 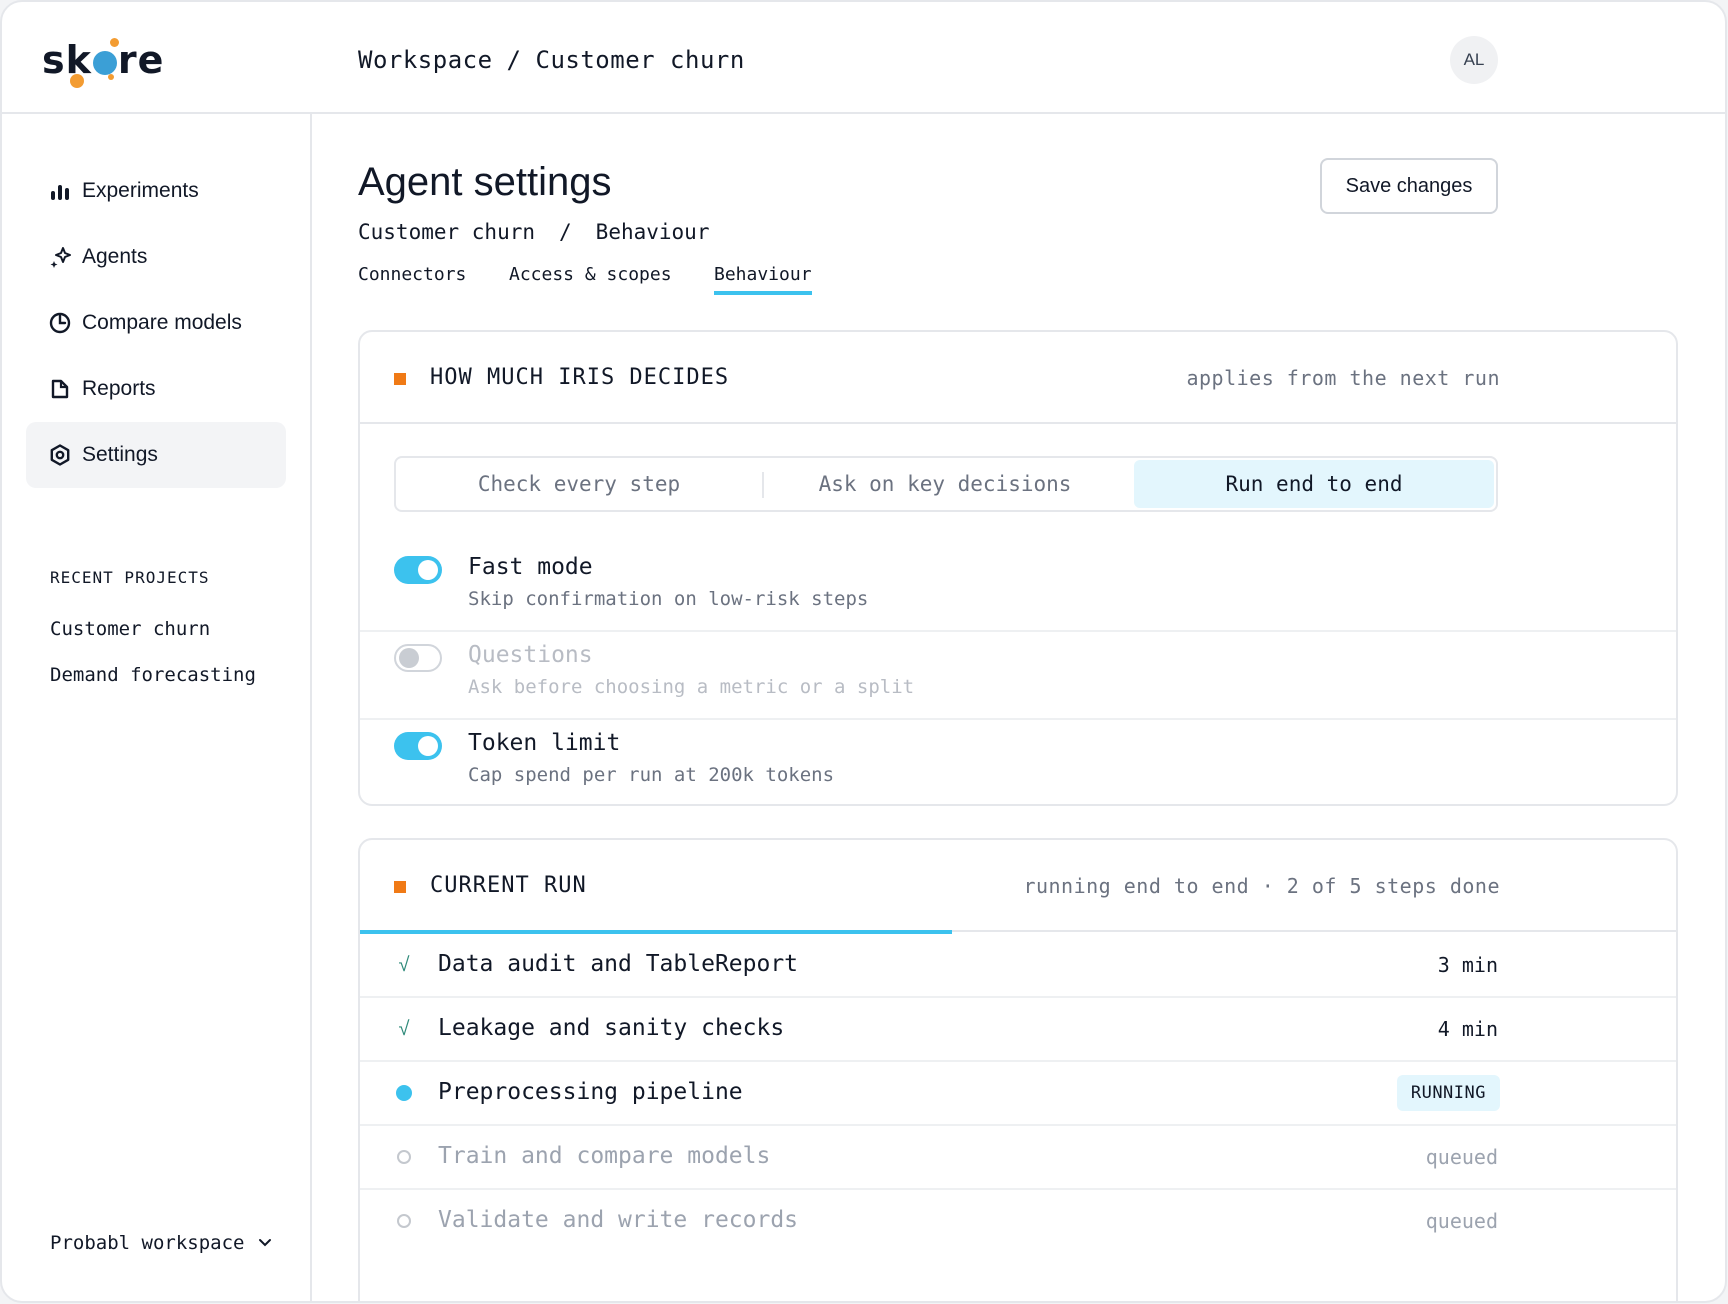 I want to click on sidebar-item-settings: Settings, so click(x=156, y=455).